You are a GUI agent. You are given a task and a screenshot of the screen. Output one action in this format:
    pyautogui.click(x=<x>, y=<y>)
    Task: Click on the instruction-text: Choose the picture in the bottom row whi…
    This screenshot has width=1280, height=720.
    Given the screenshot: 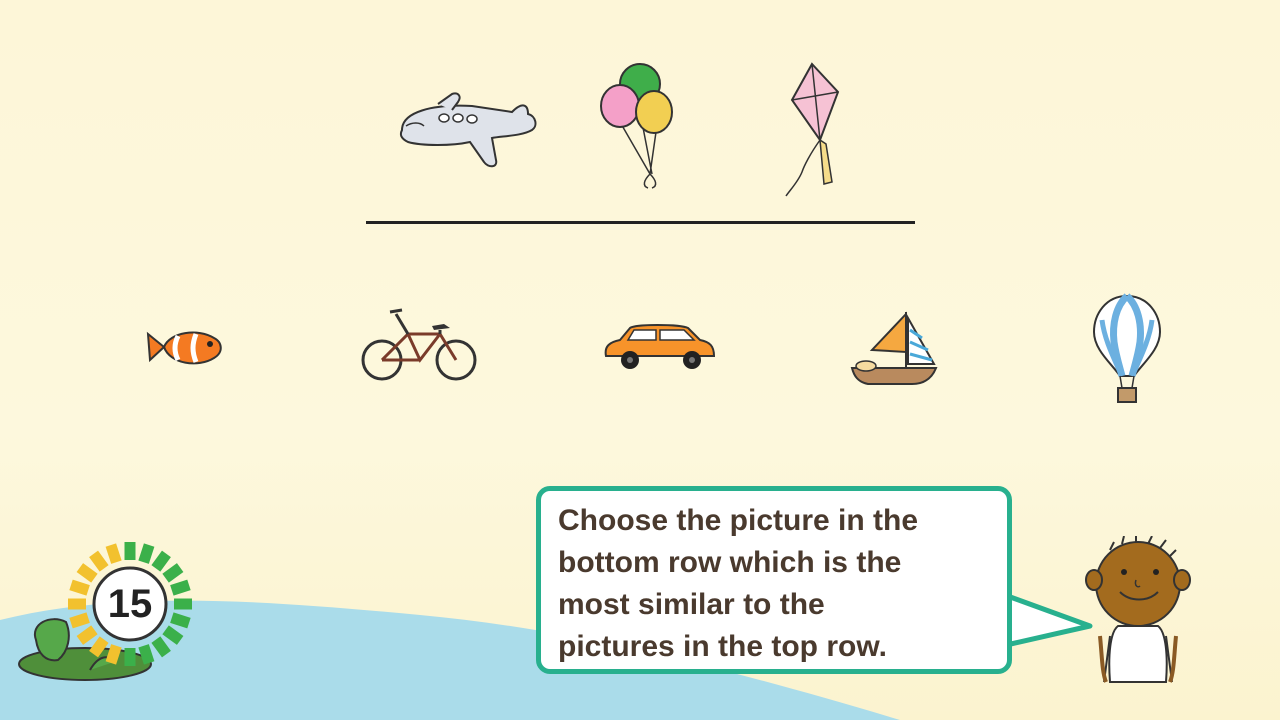 What is the action you would take?
    pyautogui.click(x=738, y=583)
    